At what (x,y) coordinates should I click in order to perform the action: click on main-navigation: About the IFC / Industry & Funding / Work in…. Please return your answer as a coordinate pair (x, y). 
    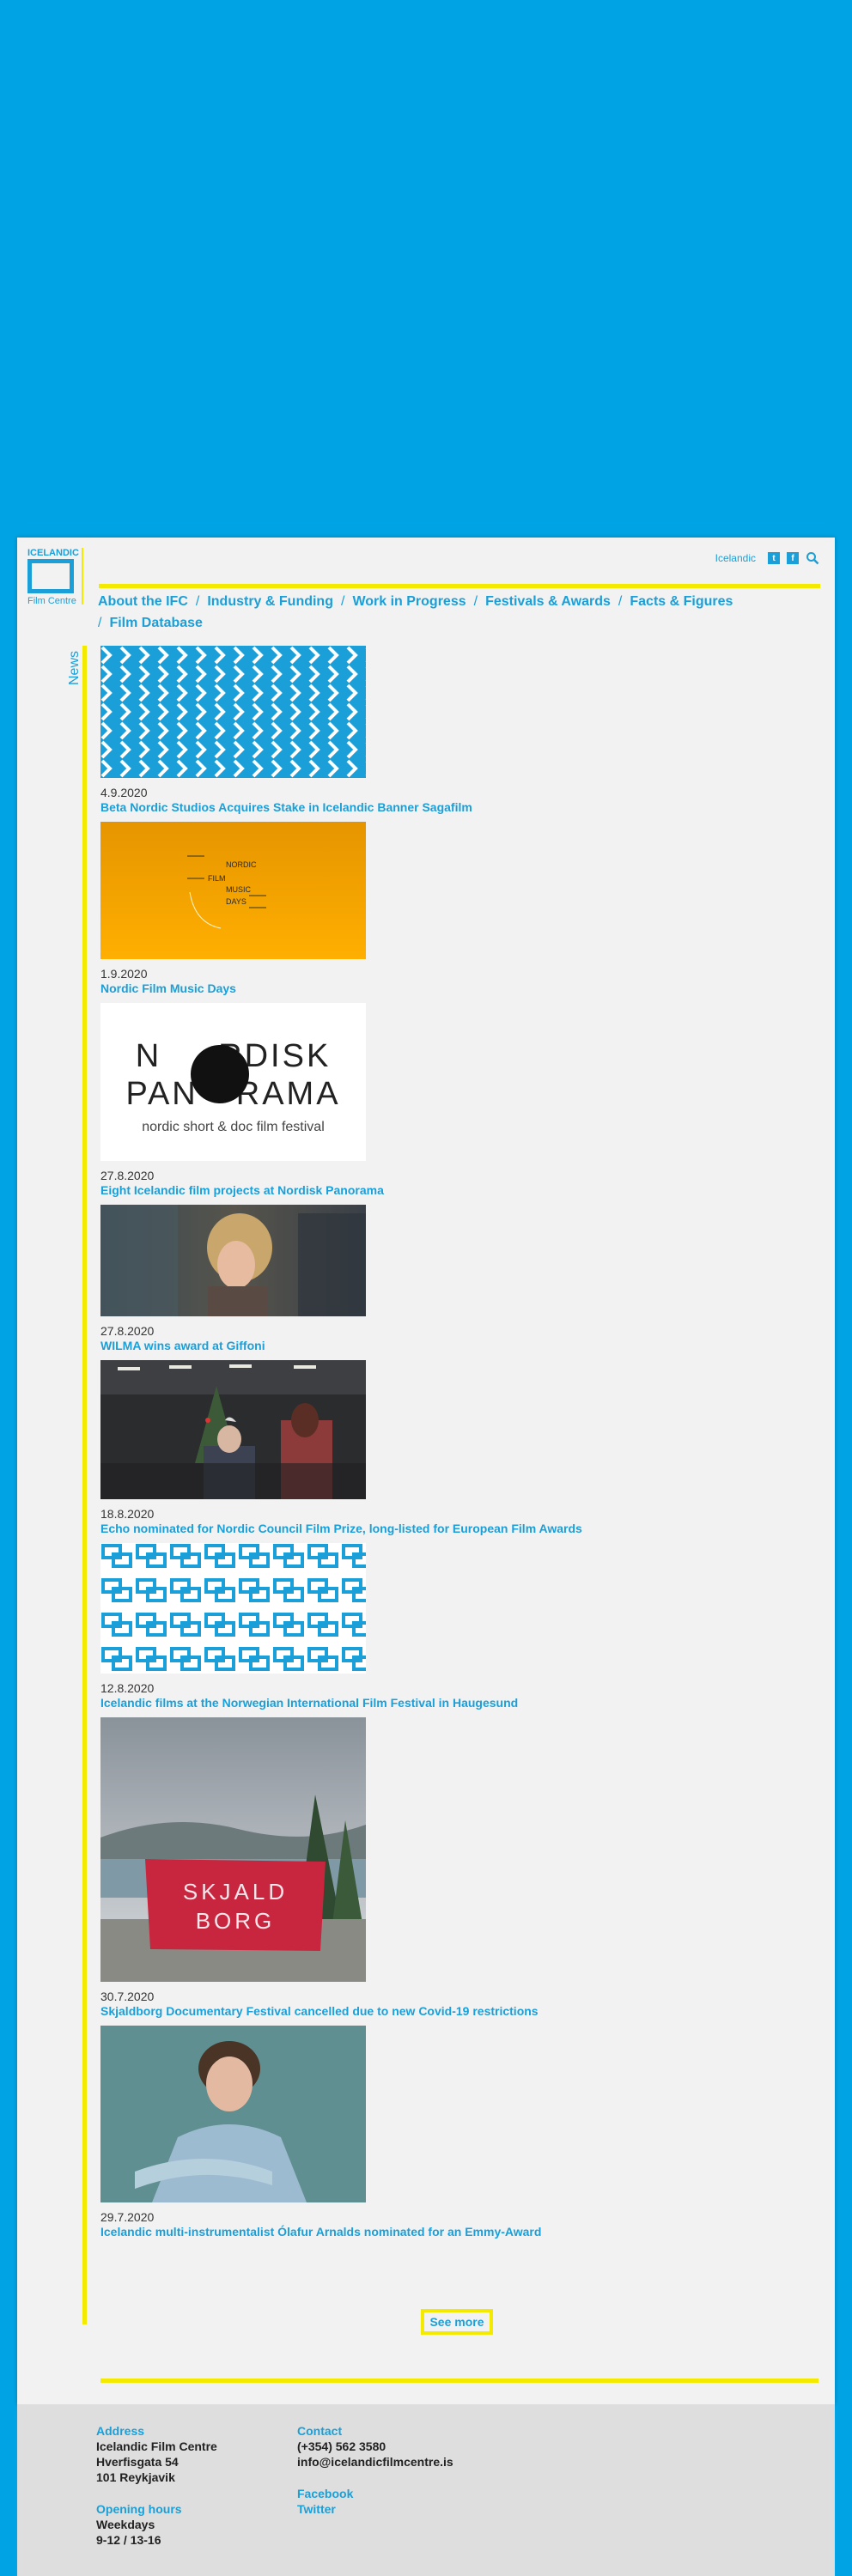
    Looking at the image, I should click on (450, 612).